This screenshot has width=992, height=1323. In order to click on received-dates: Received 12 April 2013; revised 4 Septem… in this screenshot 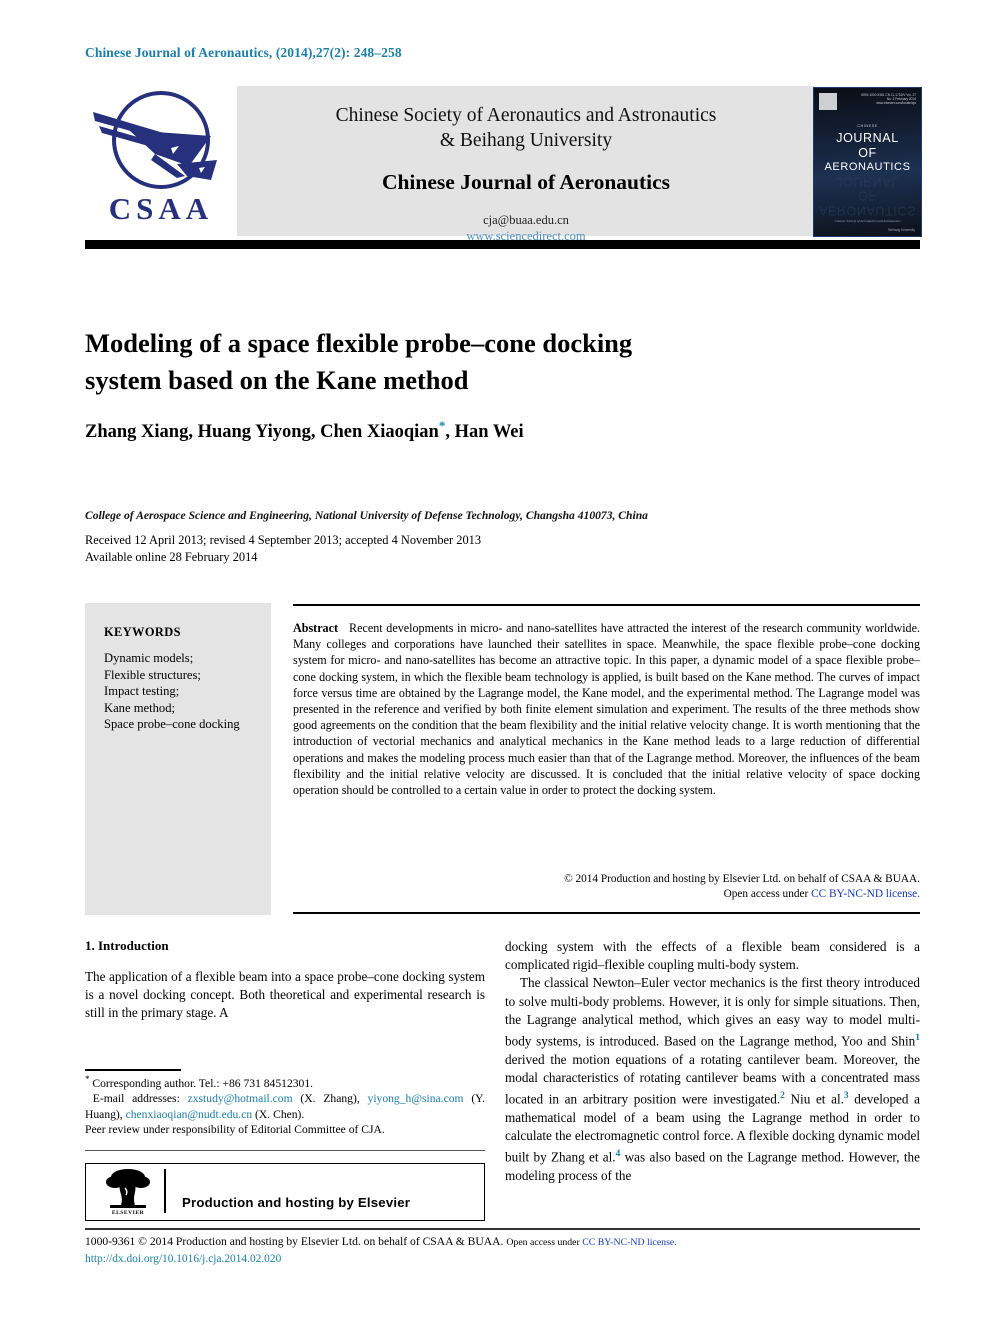, I will do `click(283, 540)`.